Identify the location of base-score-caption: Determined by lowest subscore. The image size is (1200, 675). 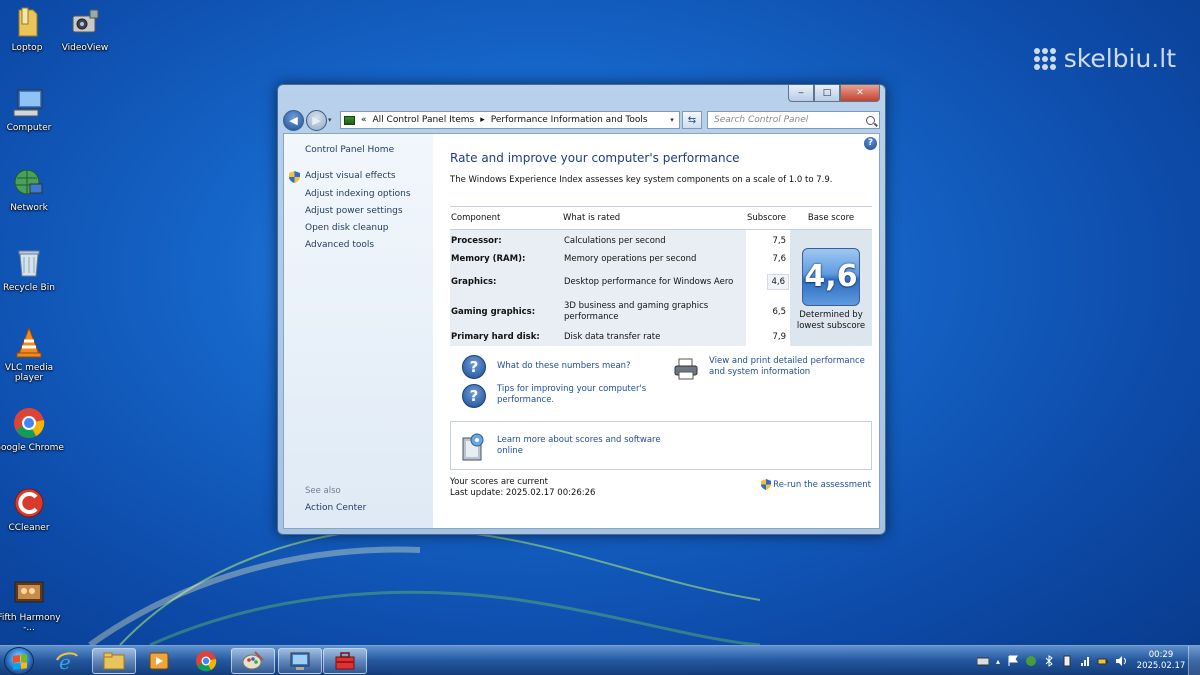
(831, 320).